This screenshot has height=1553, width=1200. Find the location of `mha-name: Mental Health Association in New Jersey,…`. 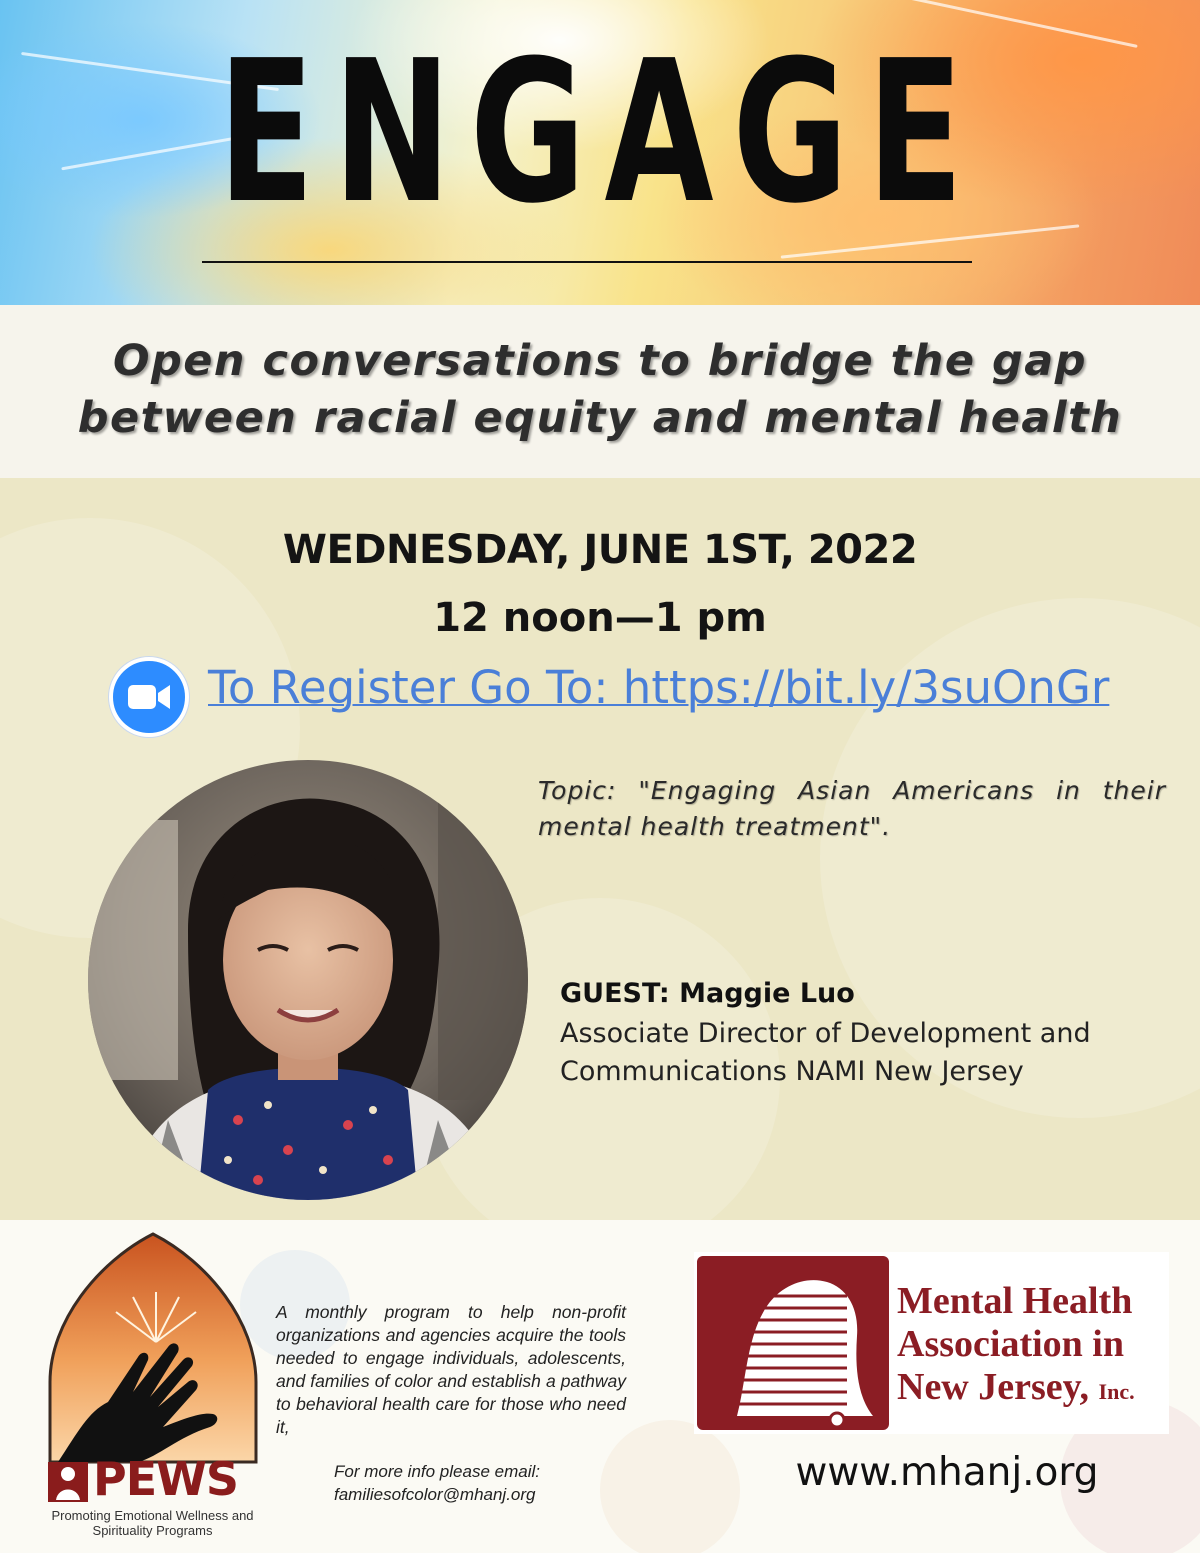

mha-name: Mental Health Association in New Jersey,… is located at coordinates (1042, 1346).